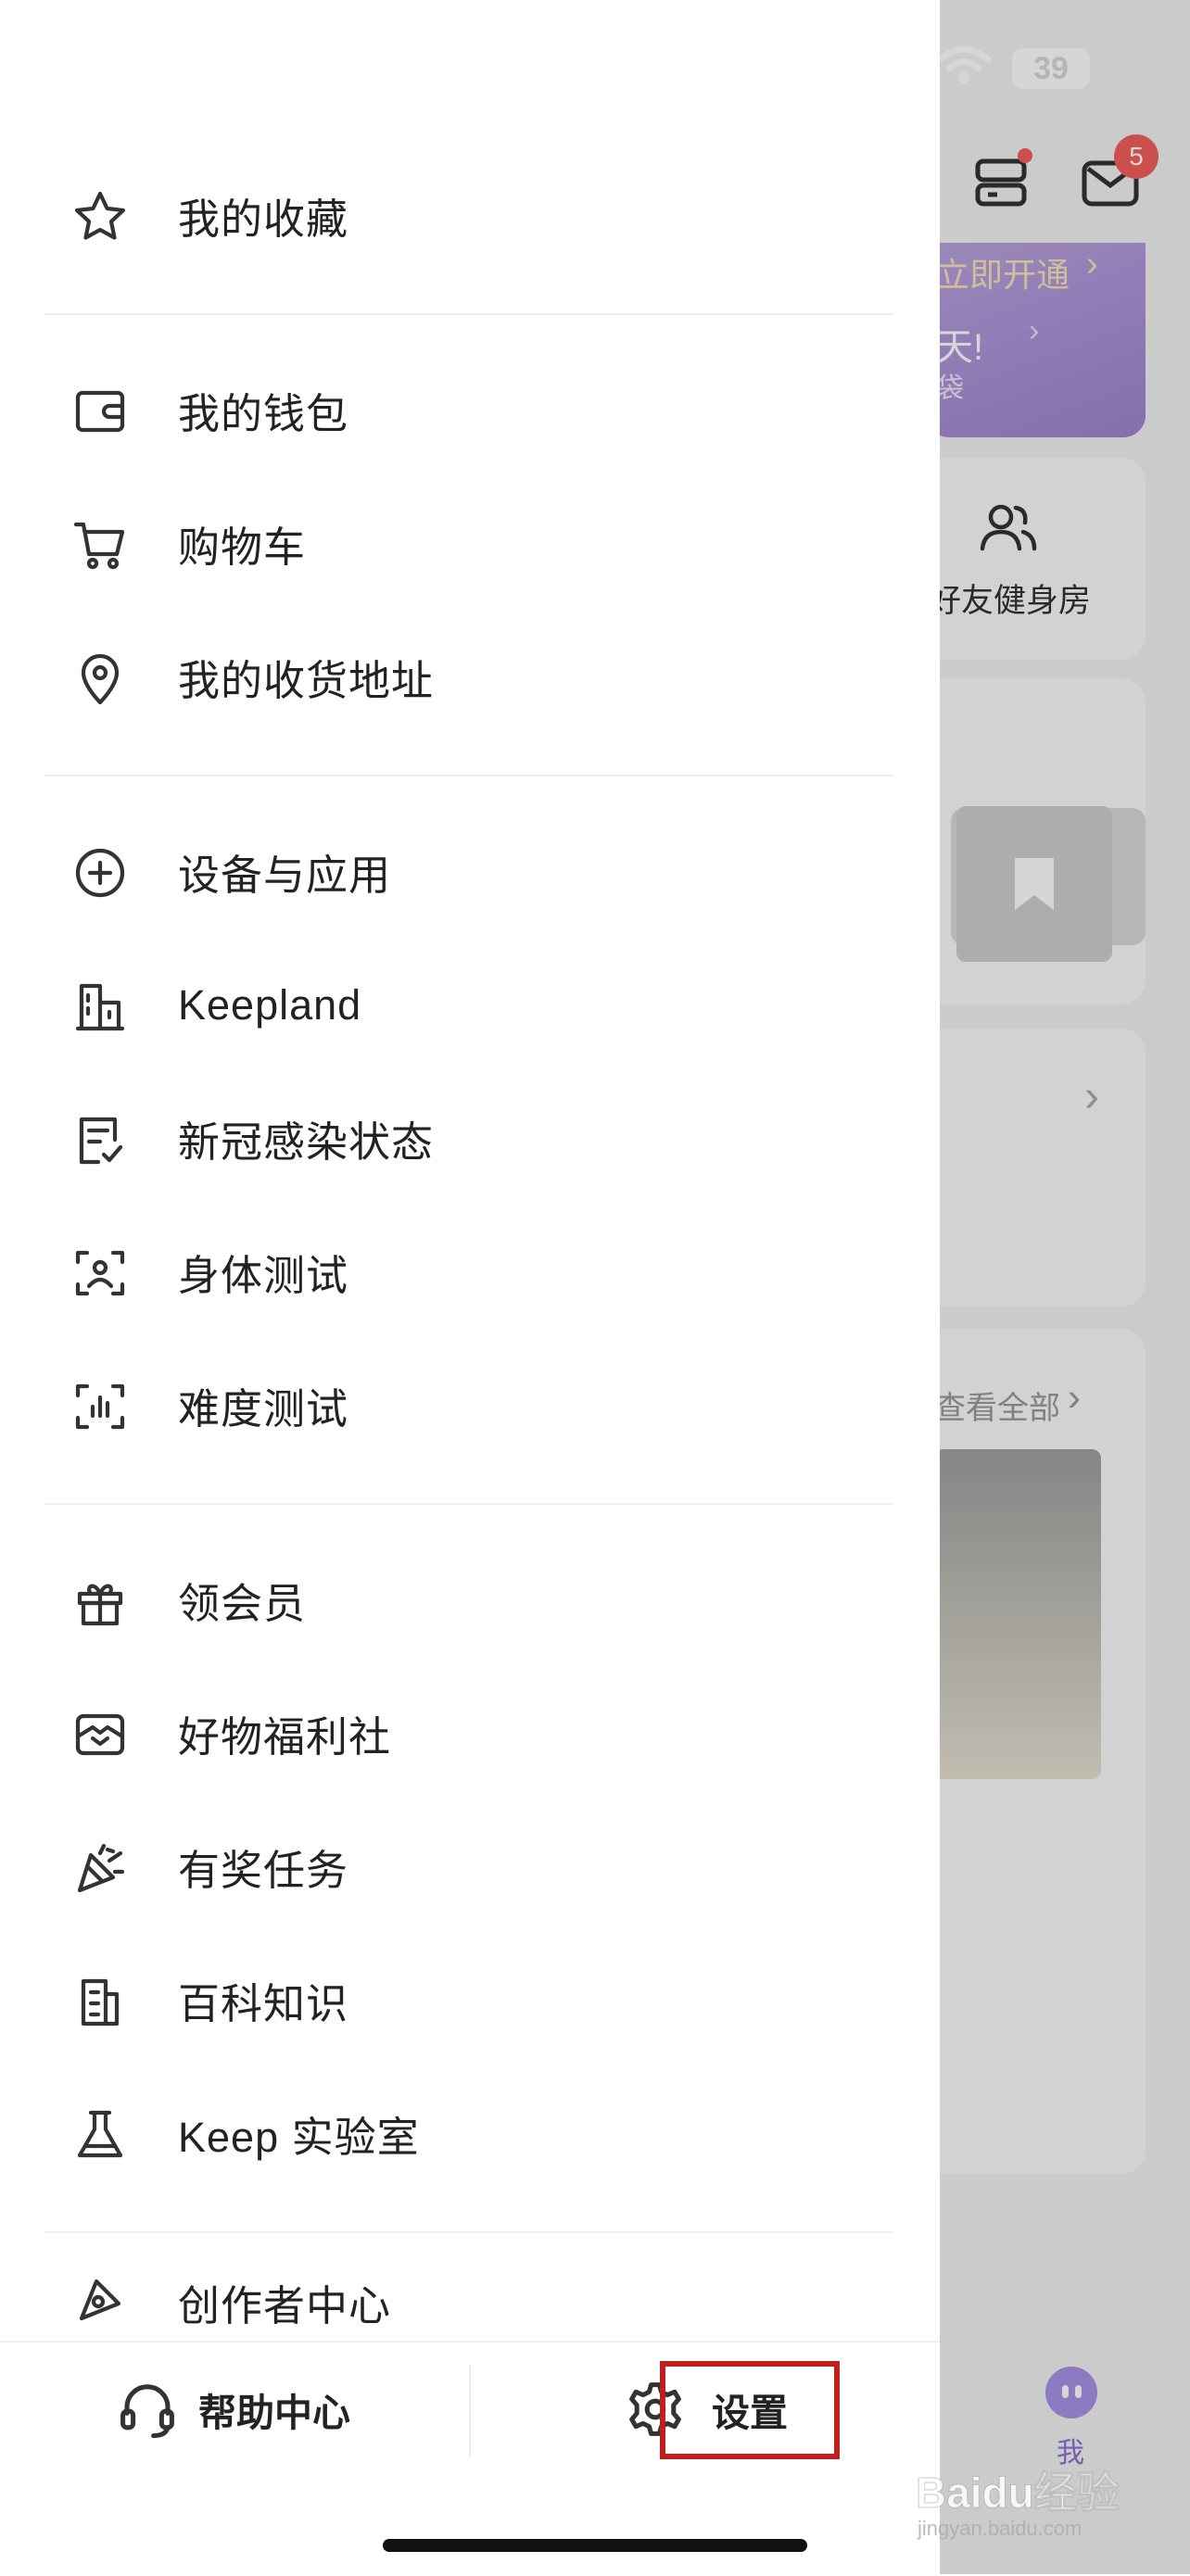 This screenshot has height=2576, width=1190. I want to click on settings-highlight-box, so click(750, 2410).